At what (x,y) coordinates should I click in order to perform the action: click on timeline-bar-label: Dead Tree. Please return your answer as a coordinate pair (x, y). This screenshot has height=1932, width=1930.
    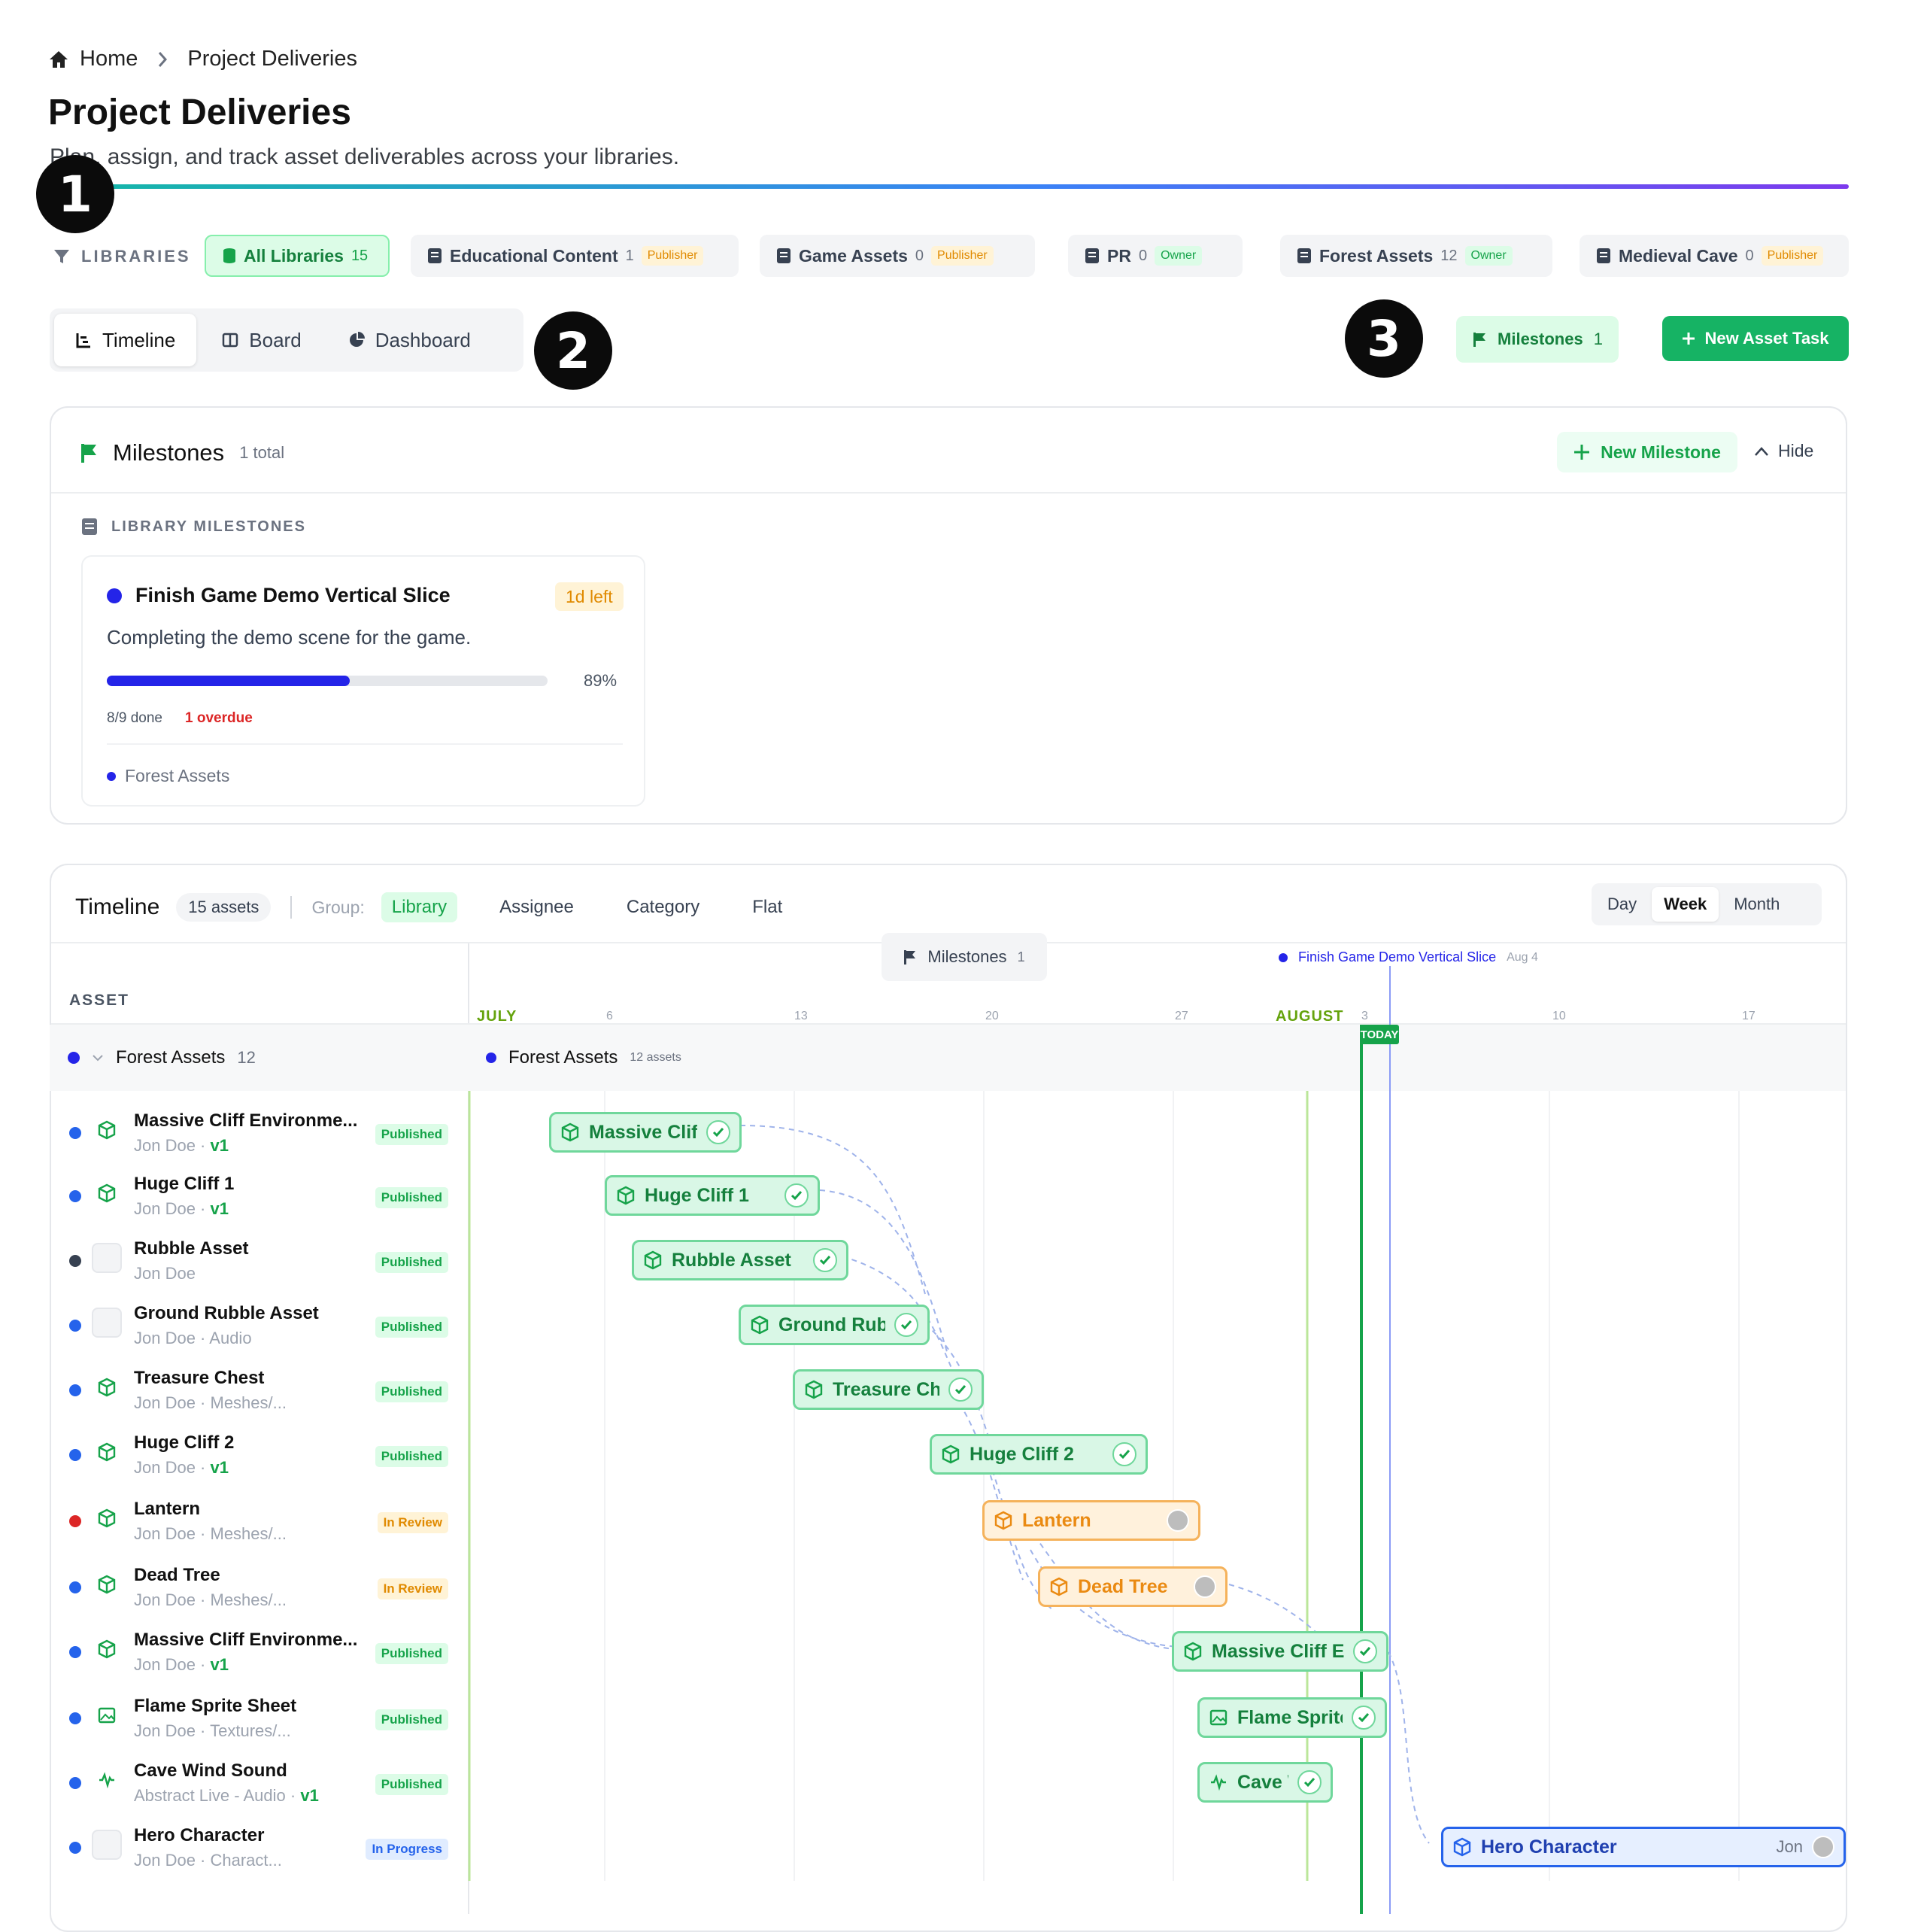
    Looking at the image, I should click on (1123, 1586).